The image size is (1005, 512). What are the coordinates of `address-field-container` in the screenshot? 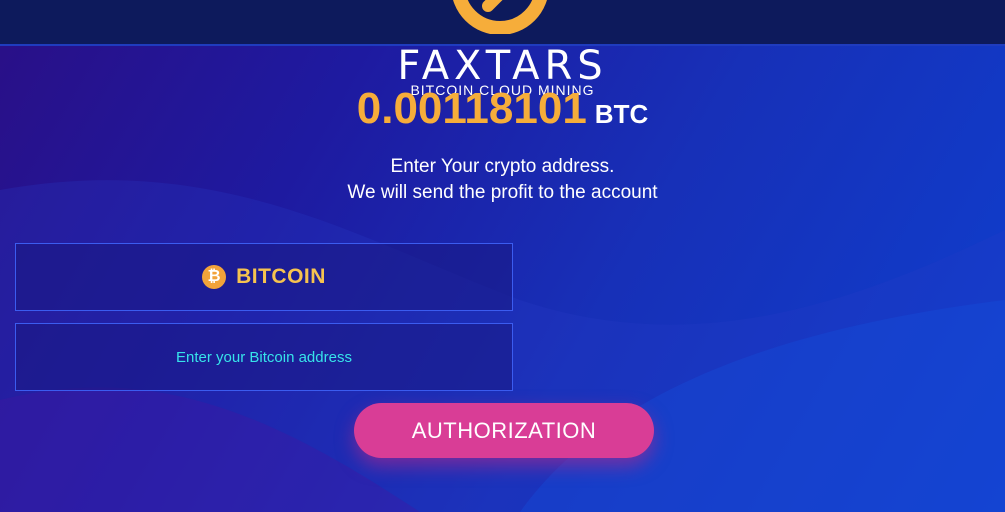 It's located at (264, 357).